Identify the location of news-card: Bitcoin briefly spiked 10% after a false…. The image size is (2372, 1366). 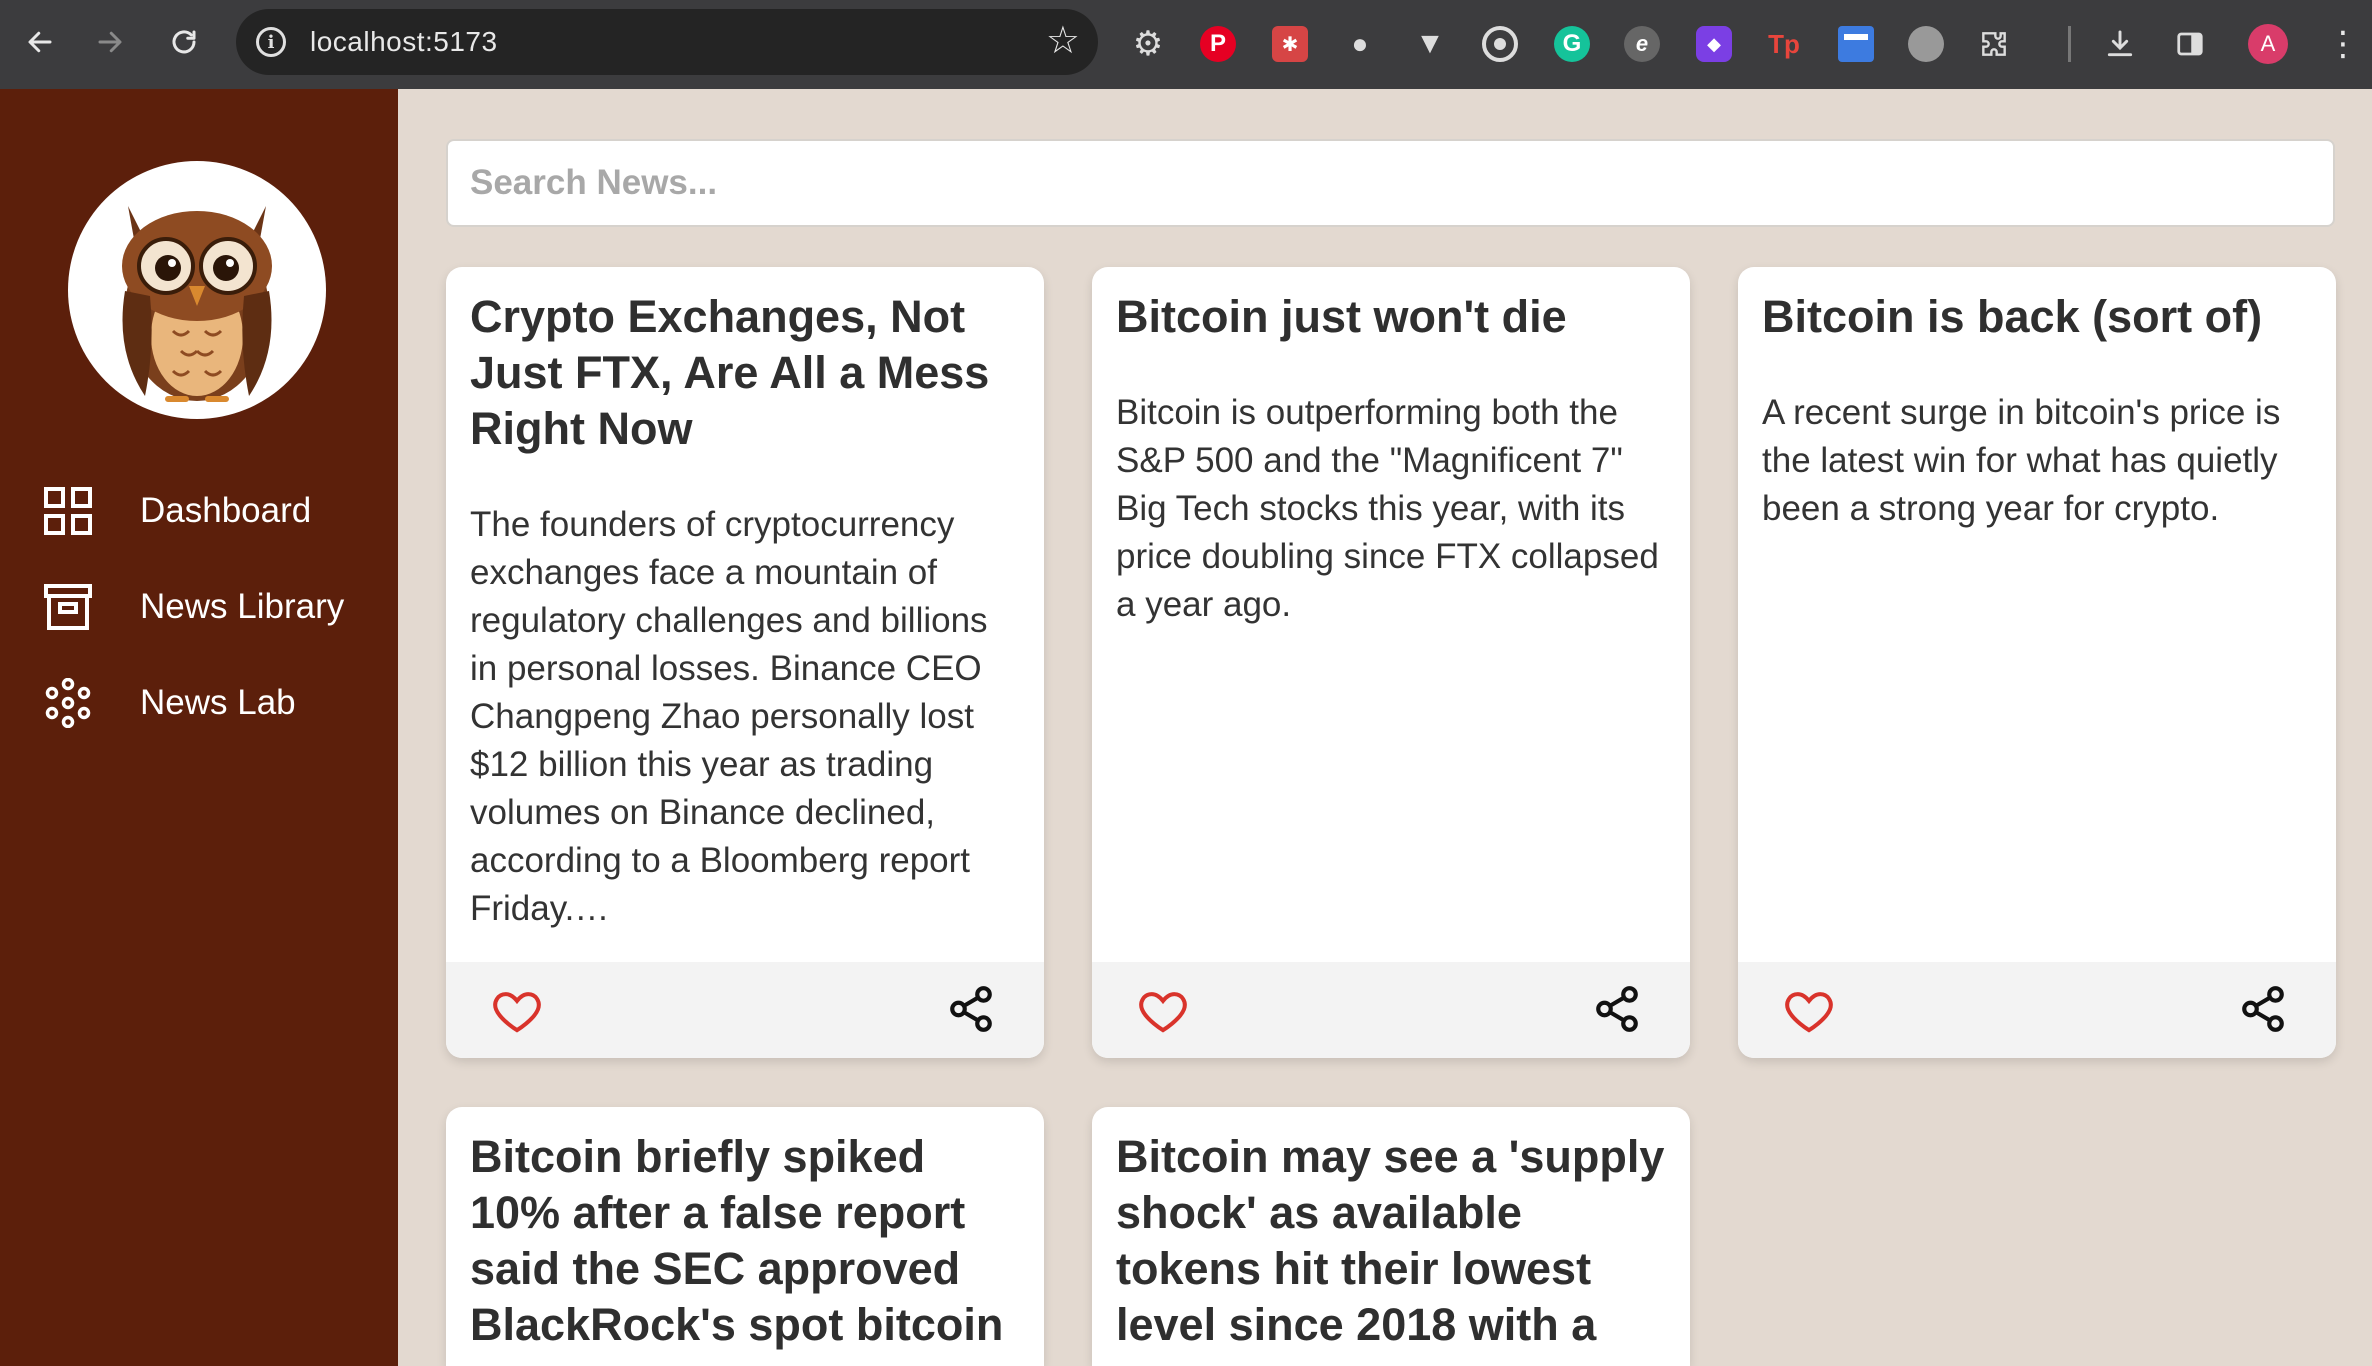
(745, 1236).